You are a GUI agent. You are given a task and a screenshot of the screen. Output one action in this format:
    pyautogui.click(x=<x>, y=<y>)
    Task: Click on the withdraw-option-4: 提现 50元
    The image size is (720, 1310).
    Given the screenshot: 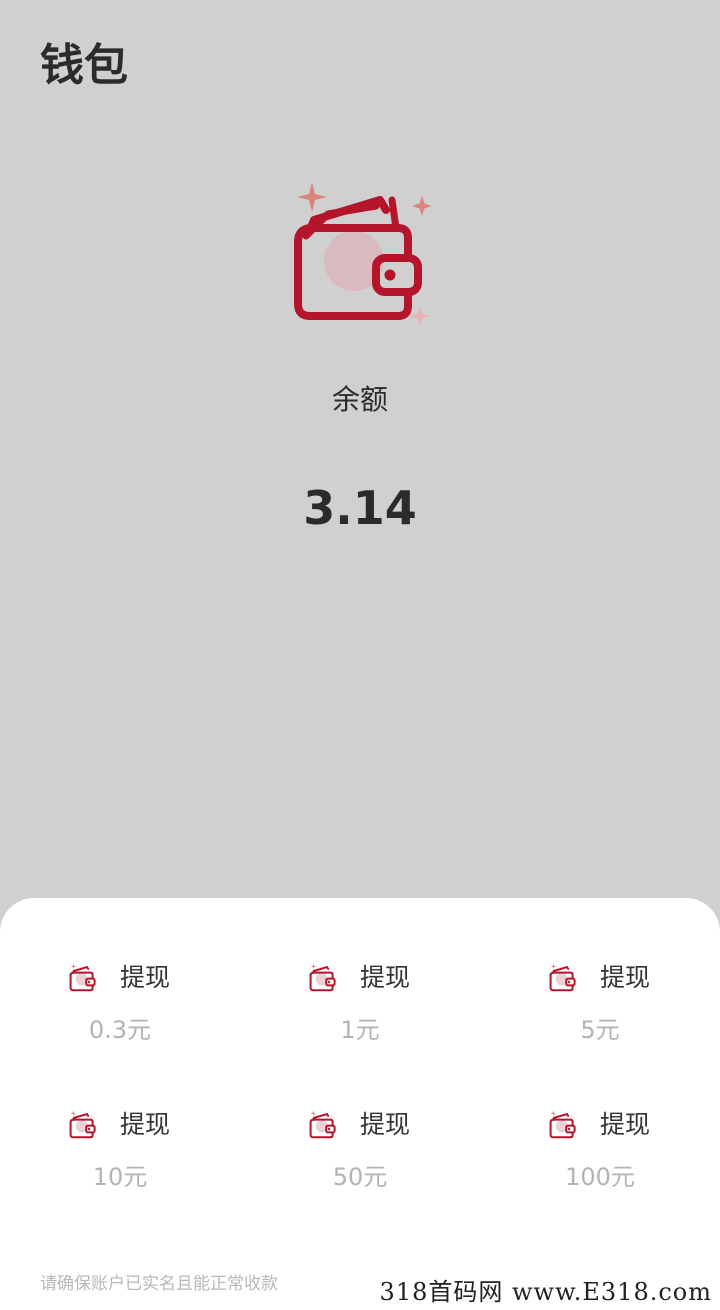 What is the action you would take?
    pyautogui.click(x=360, y=1176)
    